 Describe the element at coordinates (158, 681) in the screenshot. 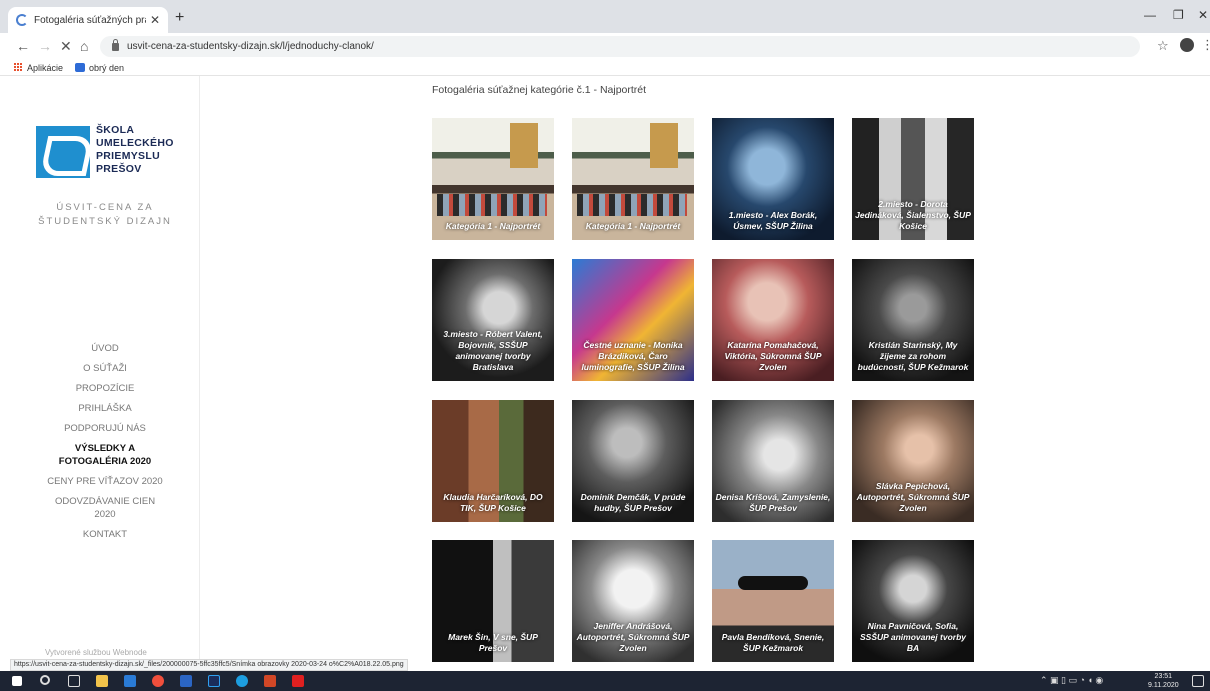

I see `chrome-icon` at that location.